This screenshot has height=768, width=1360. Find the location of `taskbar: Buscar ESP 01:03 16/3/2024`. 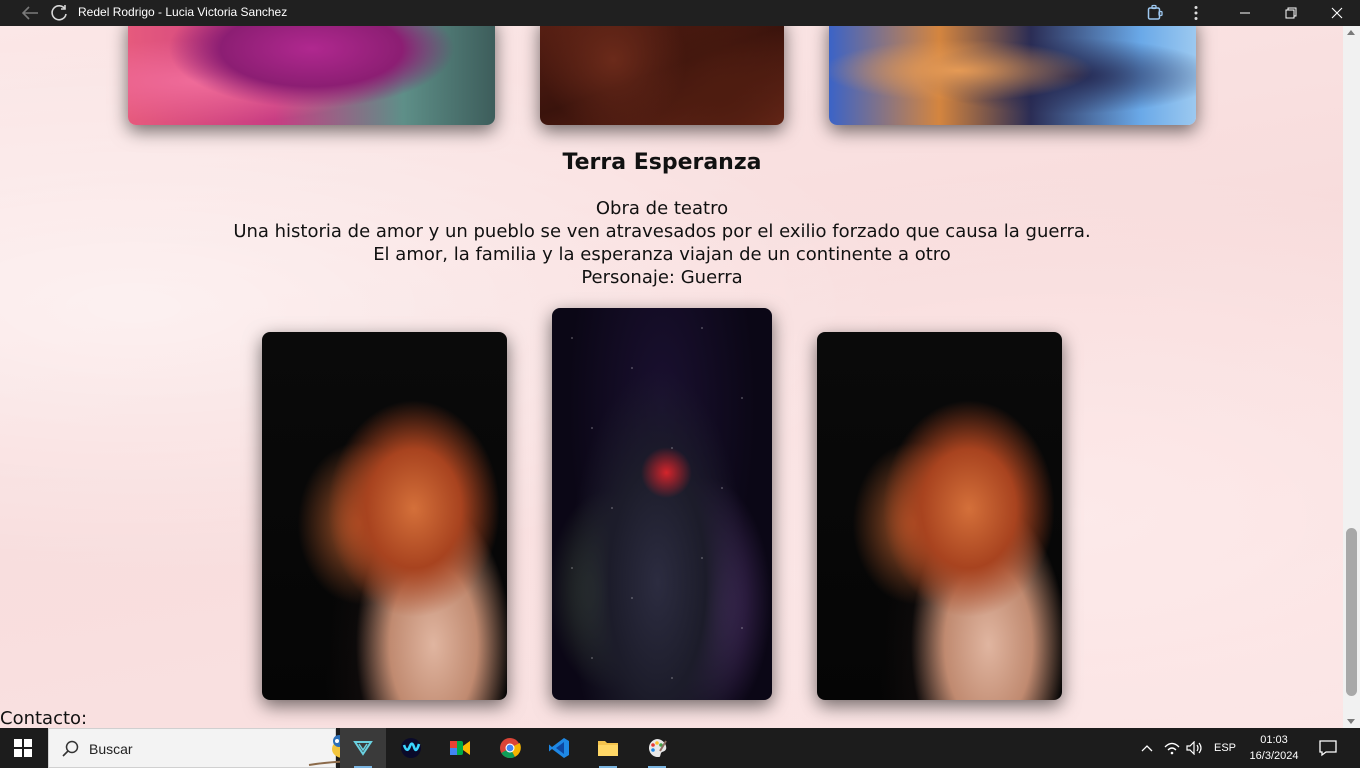

taskbar: Buscar ESP 01:03 16/3/2024 is located at coordinates (680, 748).